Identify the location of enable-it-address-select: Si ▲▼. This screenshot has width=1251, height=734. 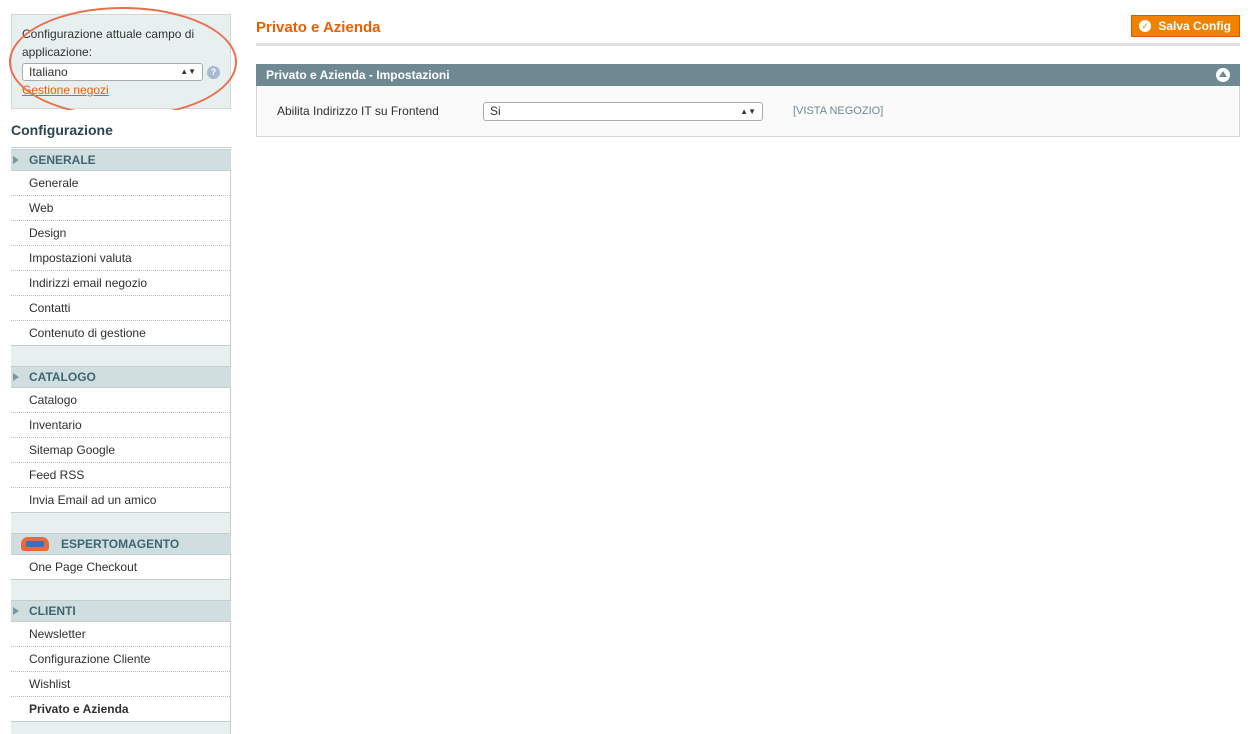
(623, 111).